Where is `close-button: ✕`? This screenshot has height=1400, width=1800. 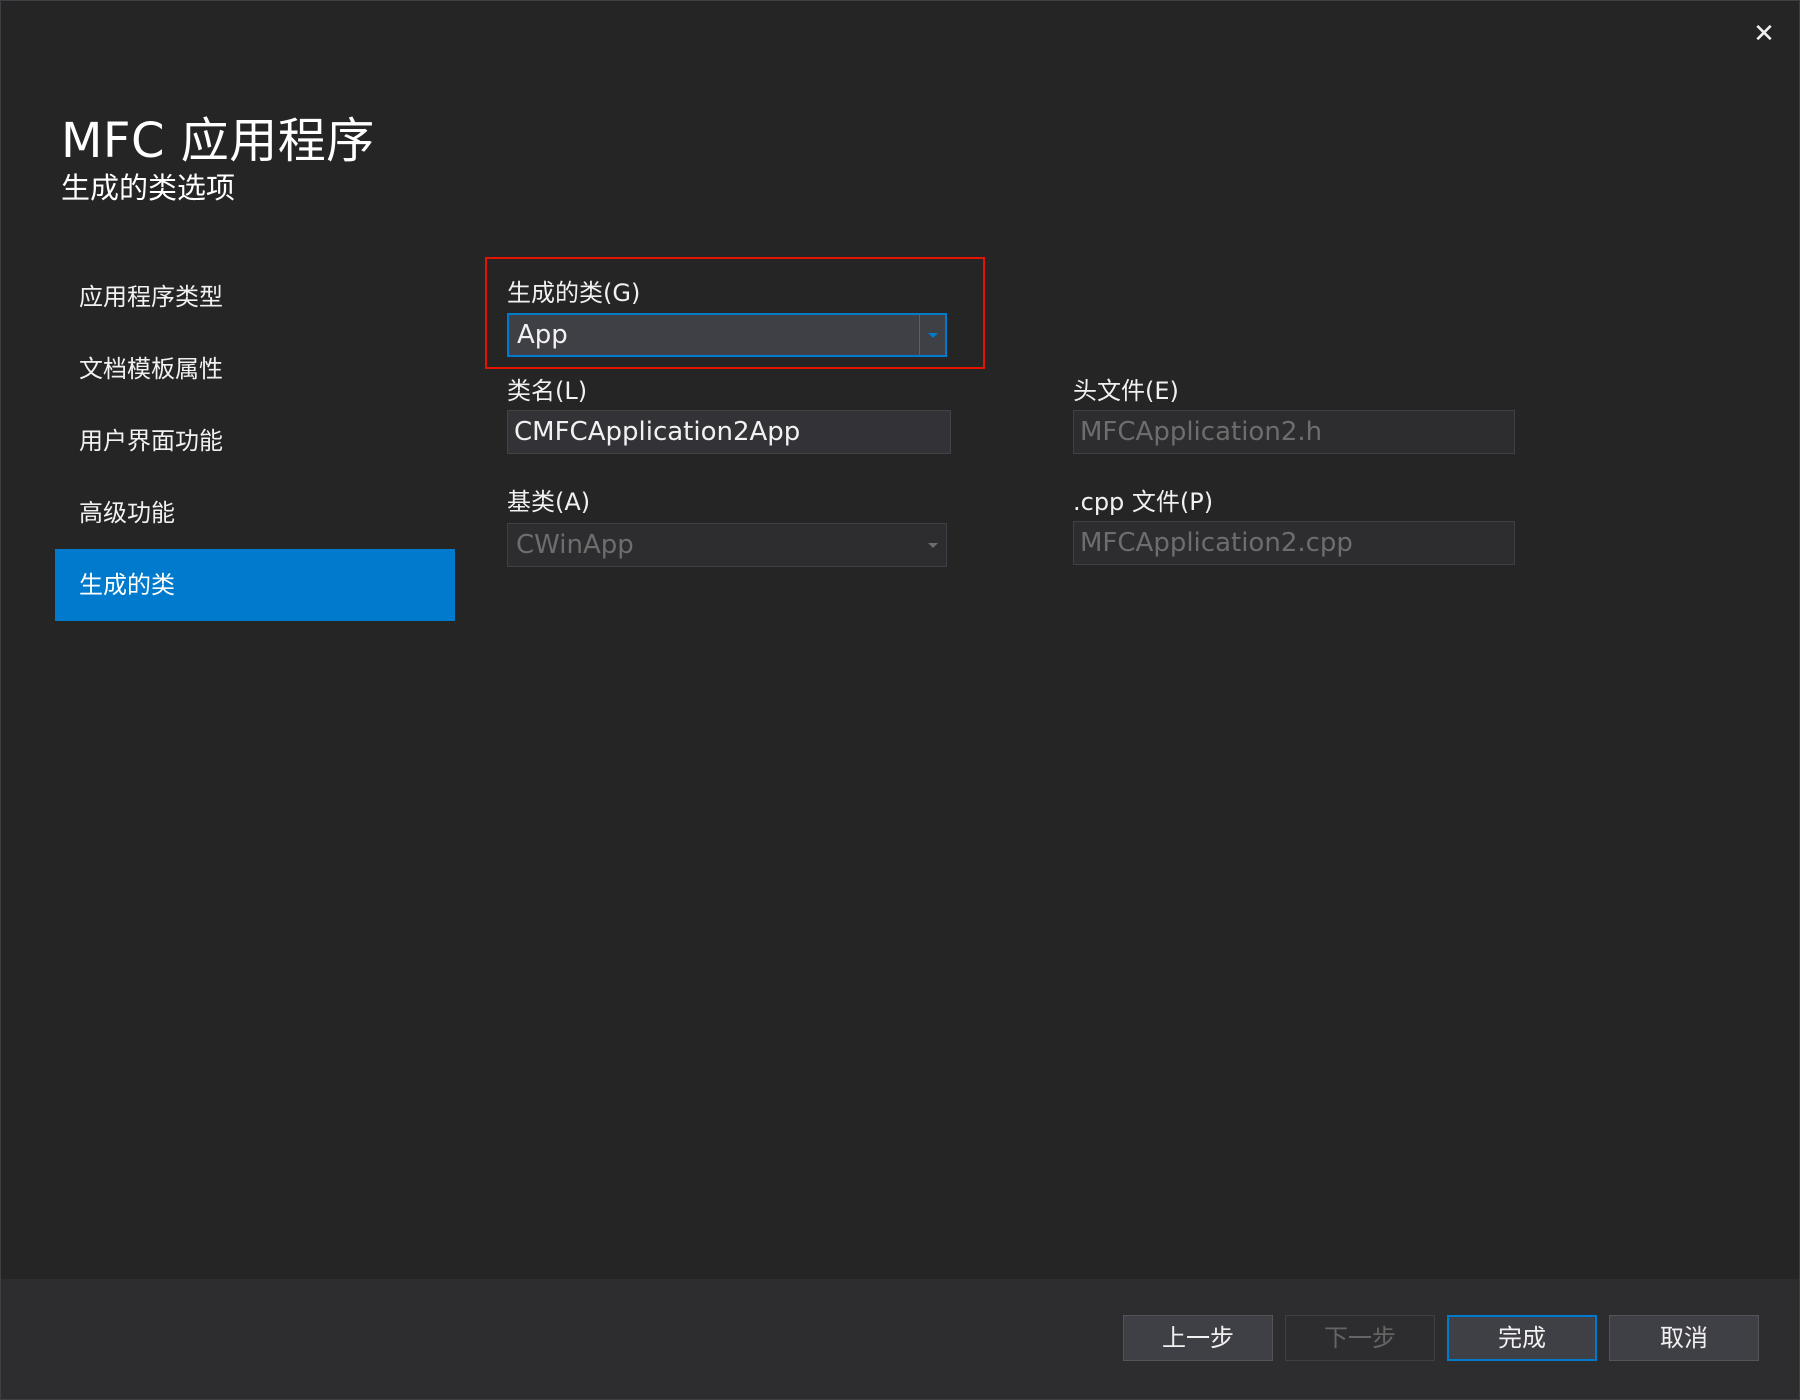 close-button: ✕ is located at coordinates (1764, 34).